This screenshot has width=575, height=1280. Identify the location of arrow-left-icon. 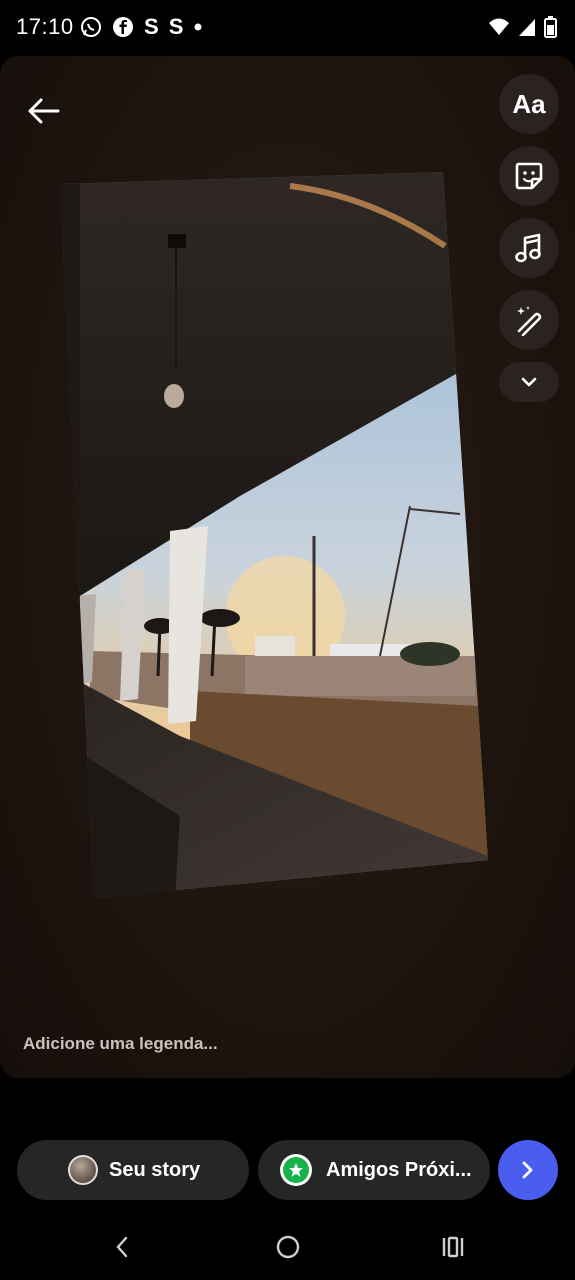
(44, 111).